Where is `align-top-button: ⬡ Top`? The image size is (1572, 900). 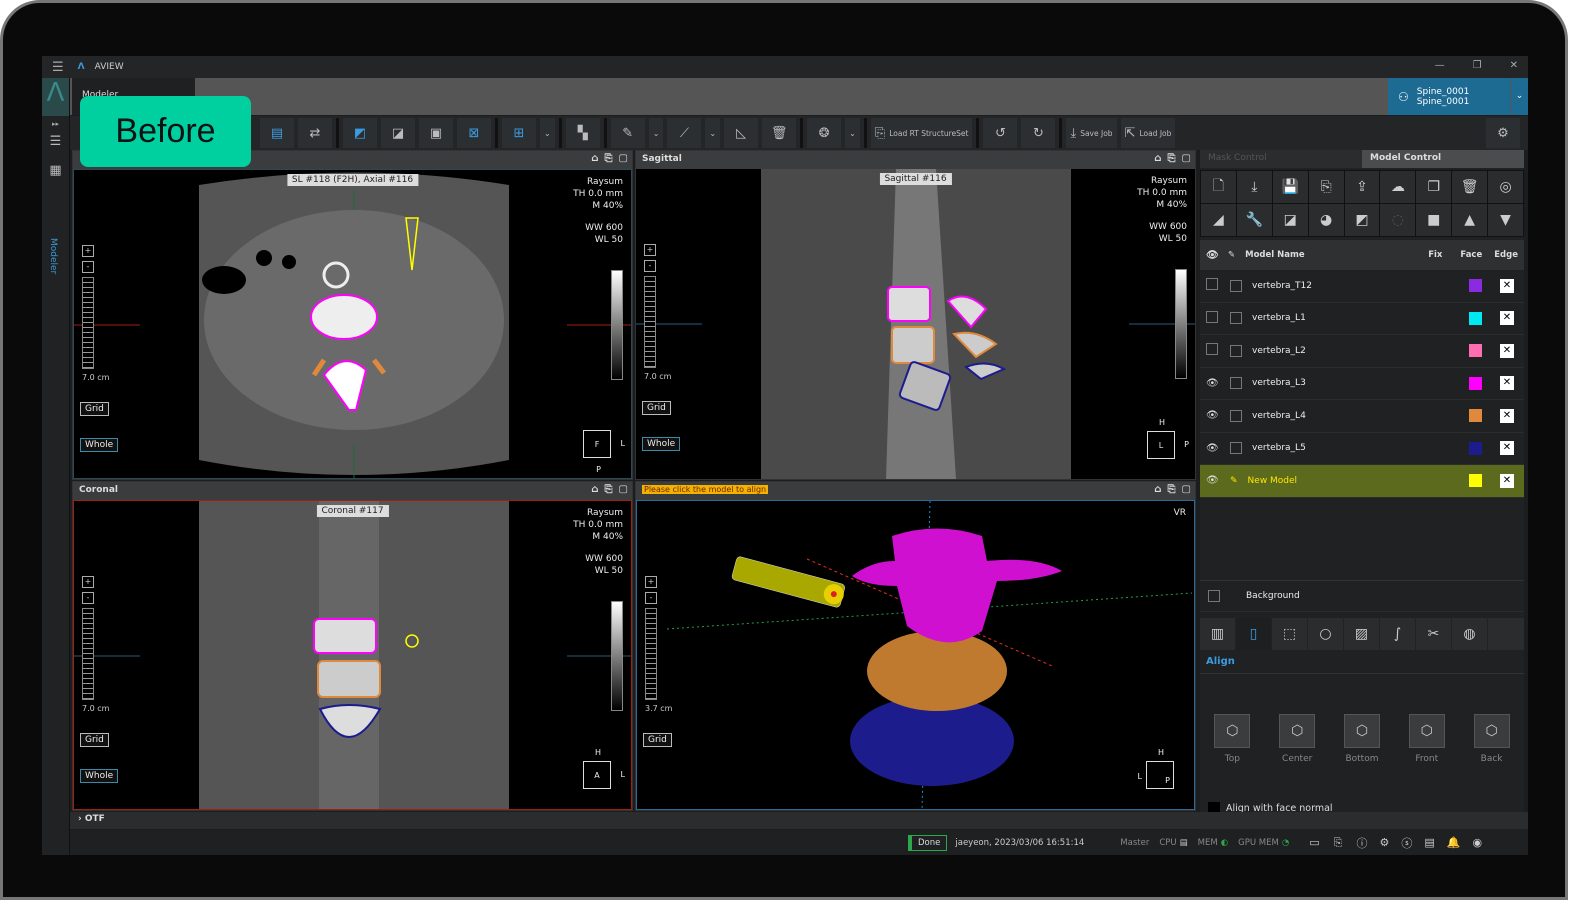 align-top-button: ⬡ Top is located at coordinates (1232, 739).